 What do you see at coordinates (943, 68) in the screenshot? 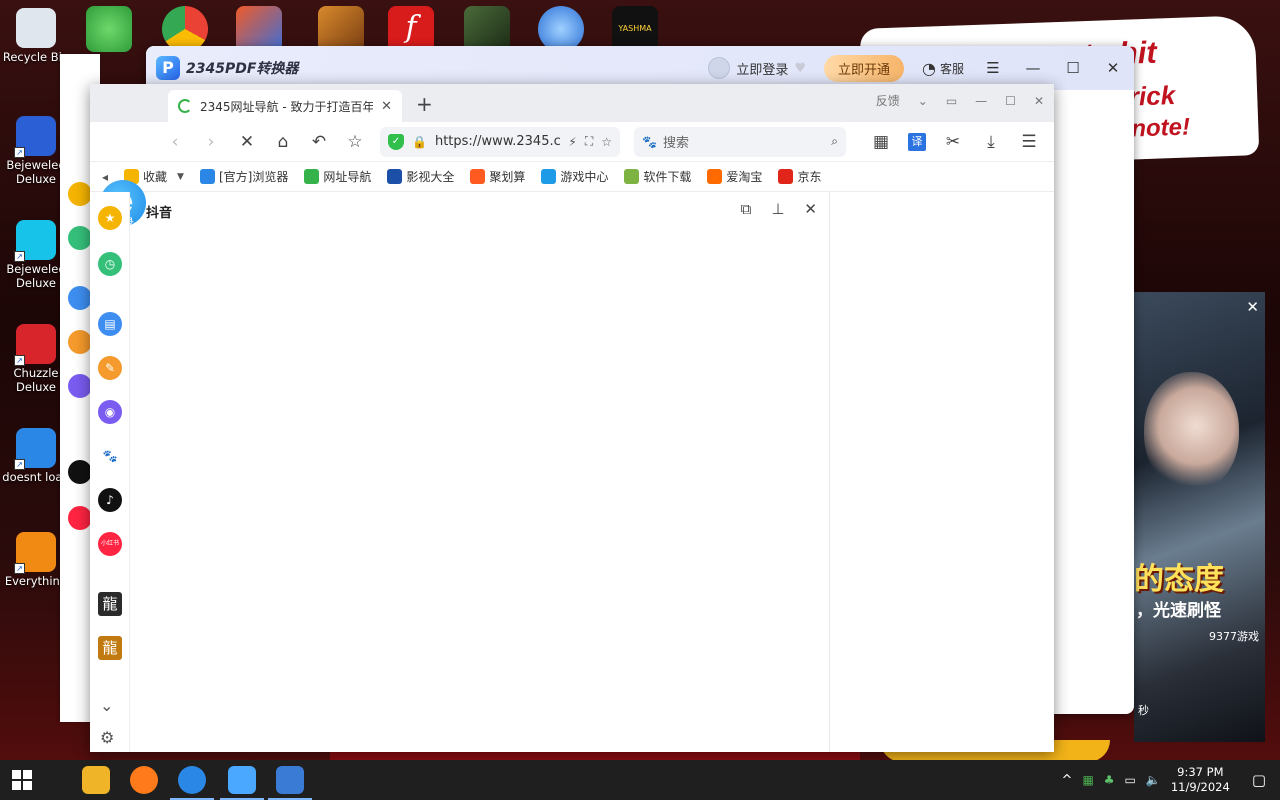
I see `pdf-service-button: ◔ 客服` at bounding box center [943, 68].